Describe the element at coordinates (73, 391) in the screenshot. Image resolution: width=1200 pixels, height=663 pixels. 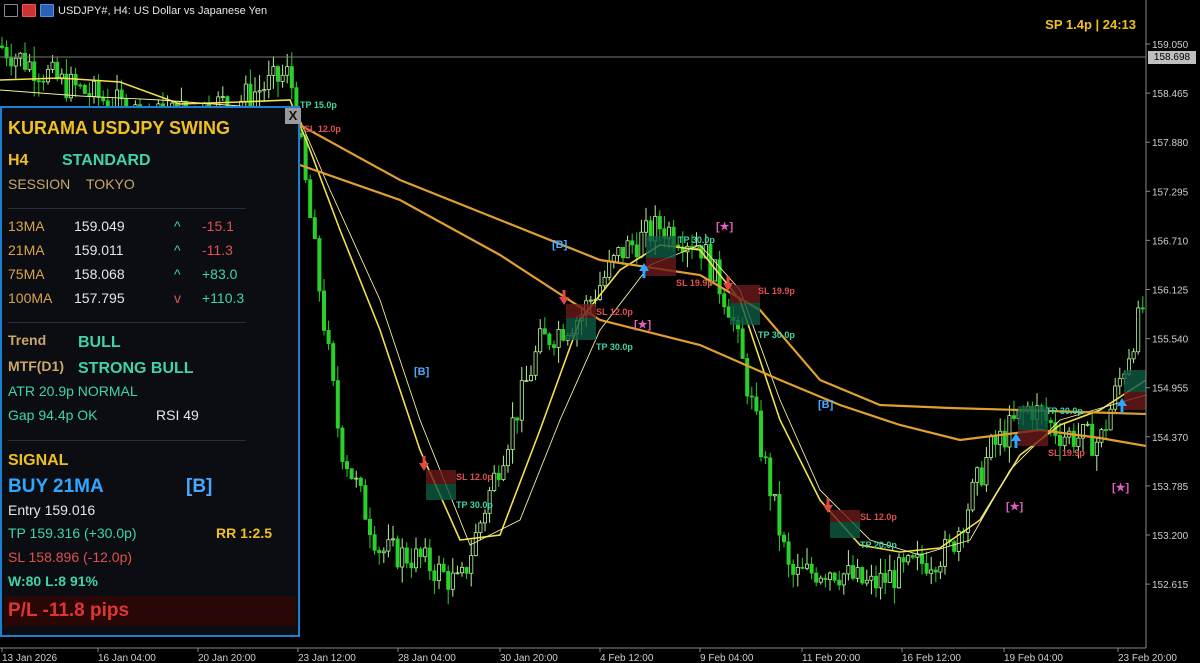
I see `atr-text: ATR 20.9p NORMAL` at that location.